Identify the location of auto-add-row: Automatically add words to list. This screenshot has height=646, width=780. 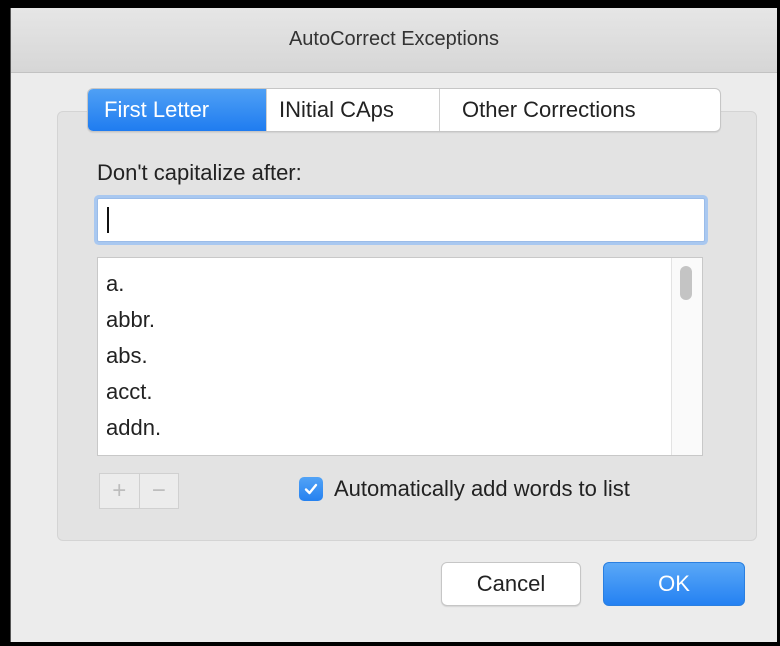
(464, 489).